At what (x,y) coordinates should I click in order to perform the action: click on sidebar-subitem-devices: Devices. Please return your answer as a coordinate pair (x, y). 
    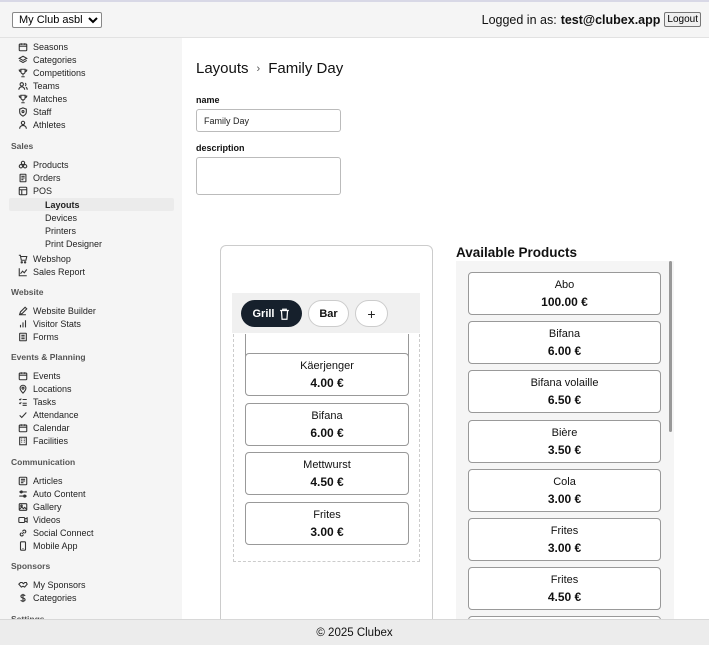
    Looking at the image, I should click on (61, 217).